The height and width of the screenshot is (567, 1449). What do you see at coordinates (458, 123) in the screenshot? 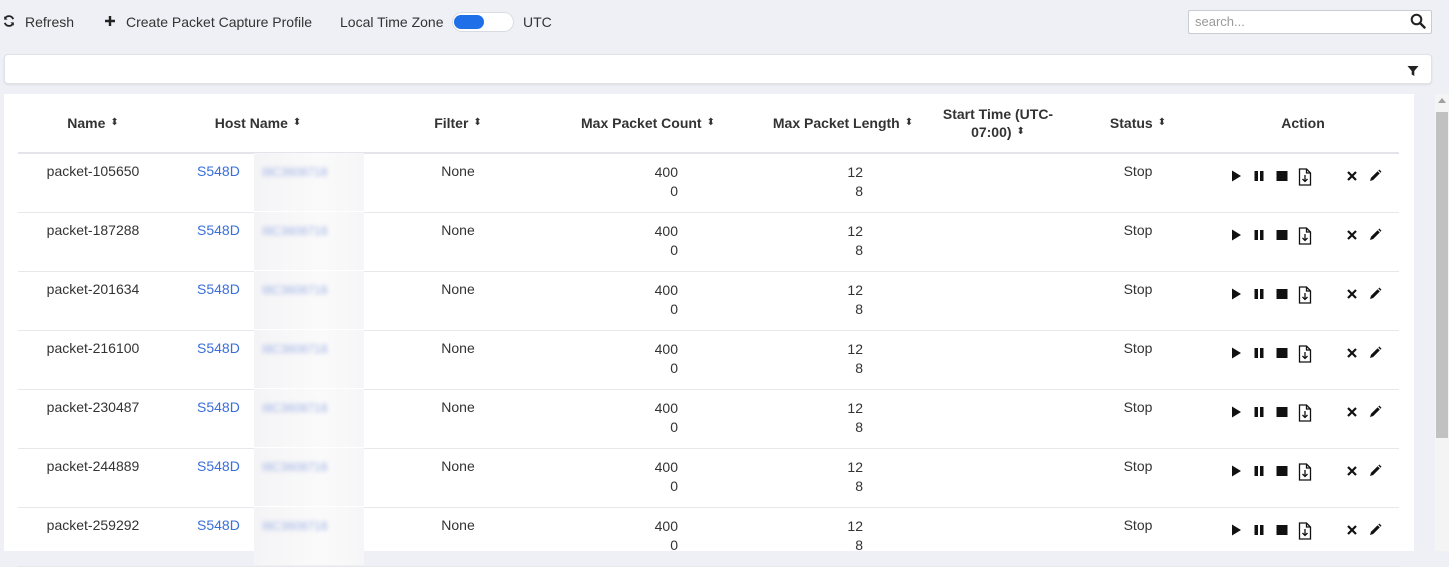
I see `column-header-filter: Filter ⬍` at bounding box center [458, 123].